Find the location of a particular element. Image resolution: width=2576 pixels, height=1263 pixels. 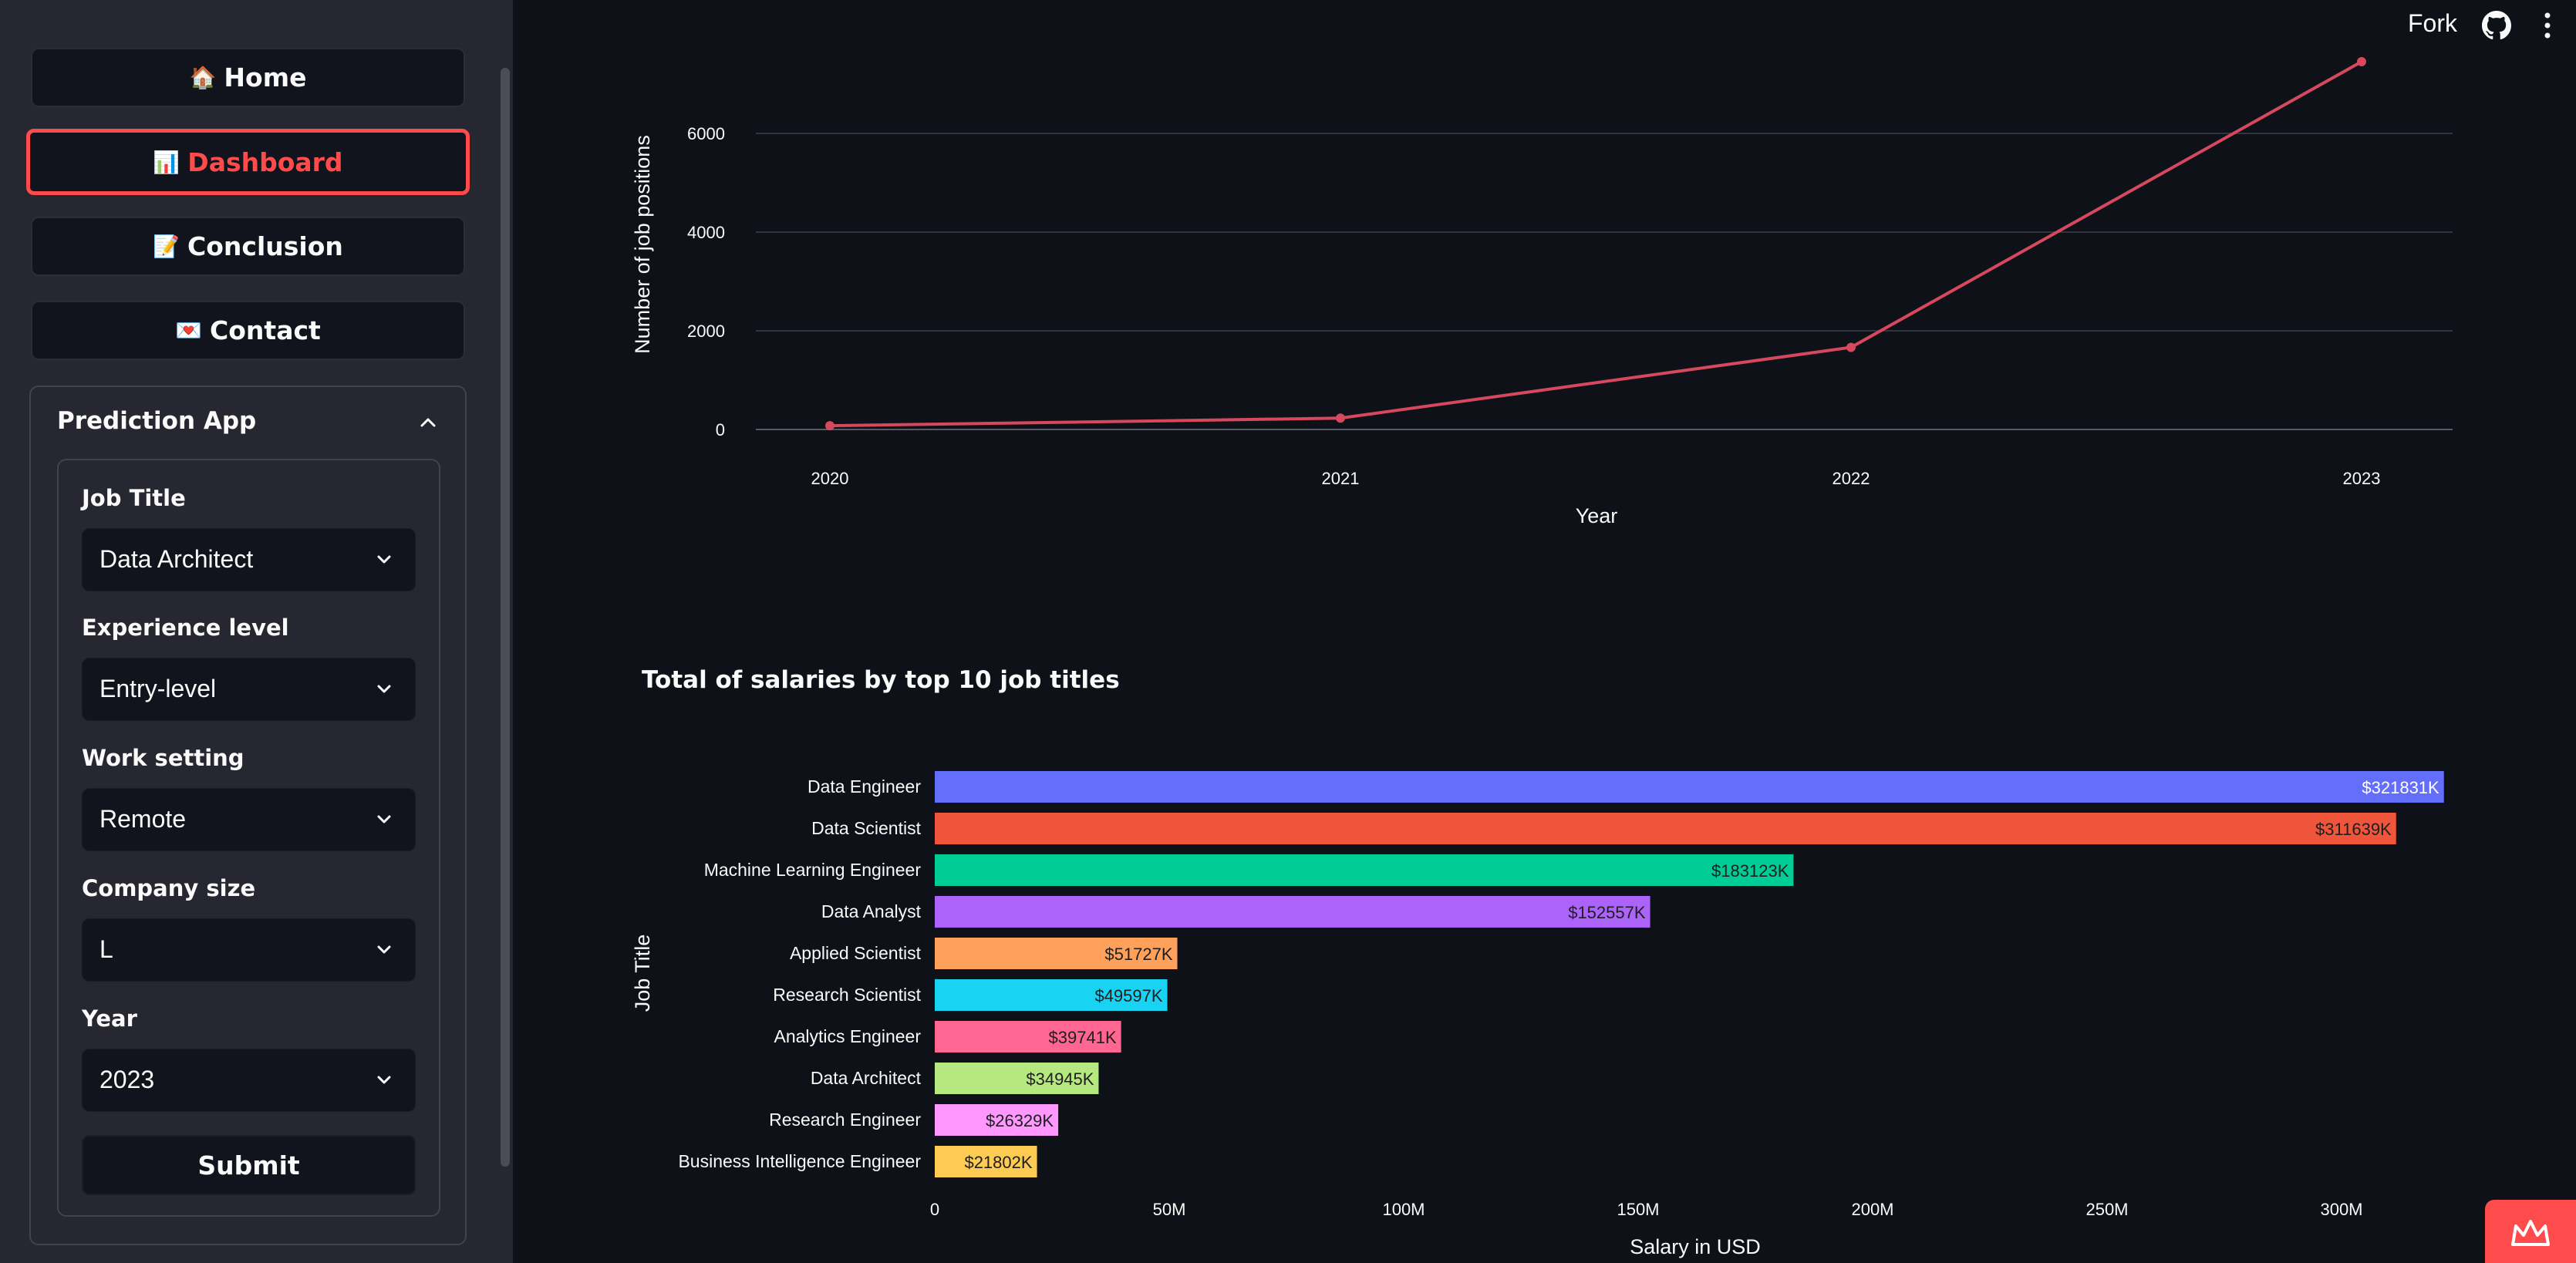

y-axis-label: Number of job positions is located at coordinates (642, 245).